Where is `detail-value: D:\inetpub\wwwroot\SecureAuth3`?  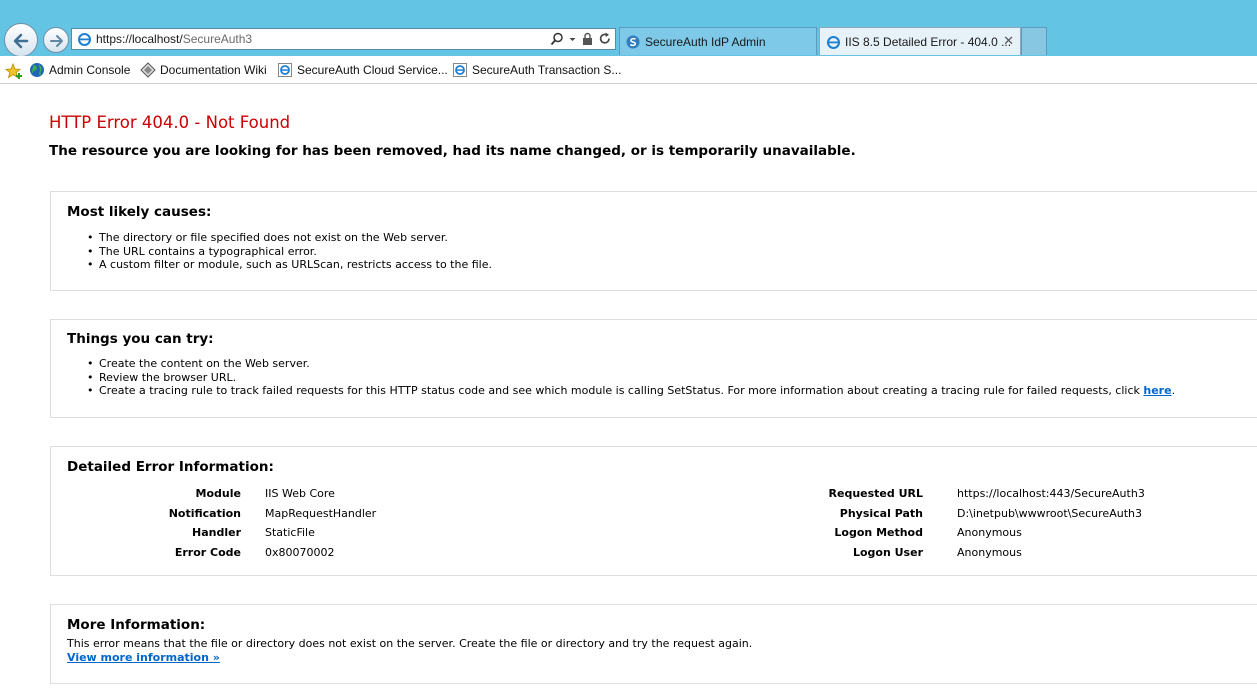
detail-value: D:\inetpub\wwwroot\SecureAuth3 is located at coordinates (1049, 513).